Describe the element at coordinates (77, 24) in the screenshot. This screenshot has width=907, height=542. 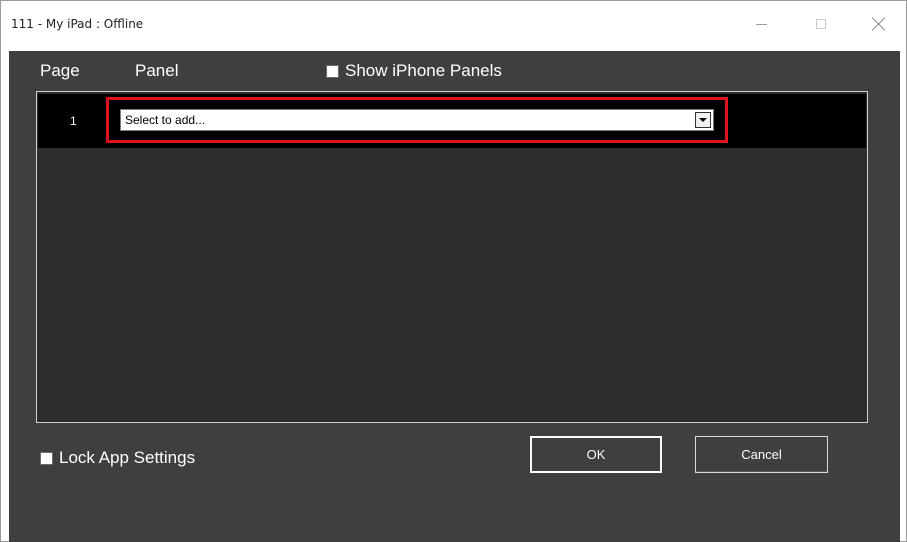
I see `window-title: 111 - My iPad : Offline` at that location.